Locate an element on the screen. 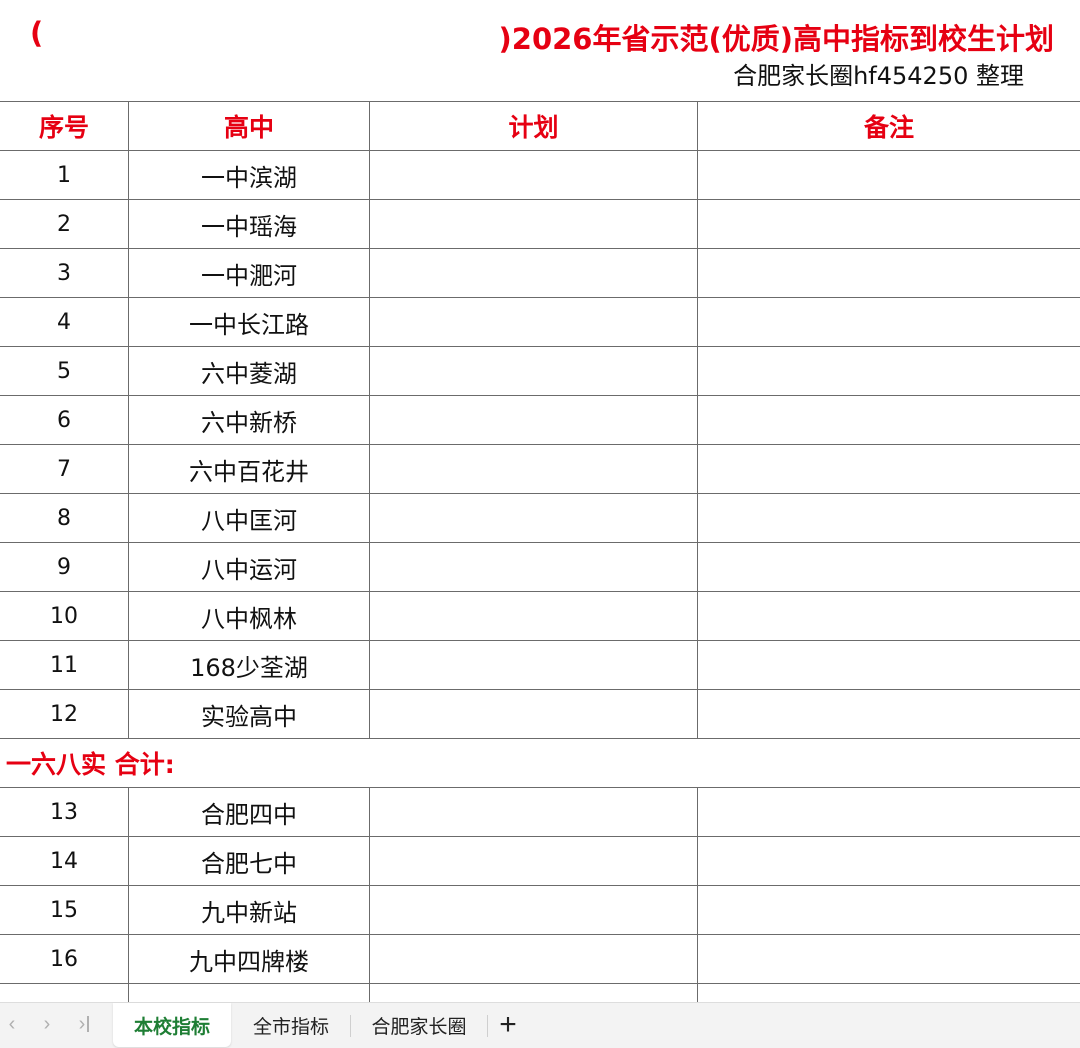  header-cell-note: 备注 is located at coordinates (889, 126).